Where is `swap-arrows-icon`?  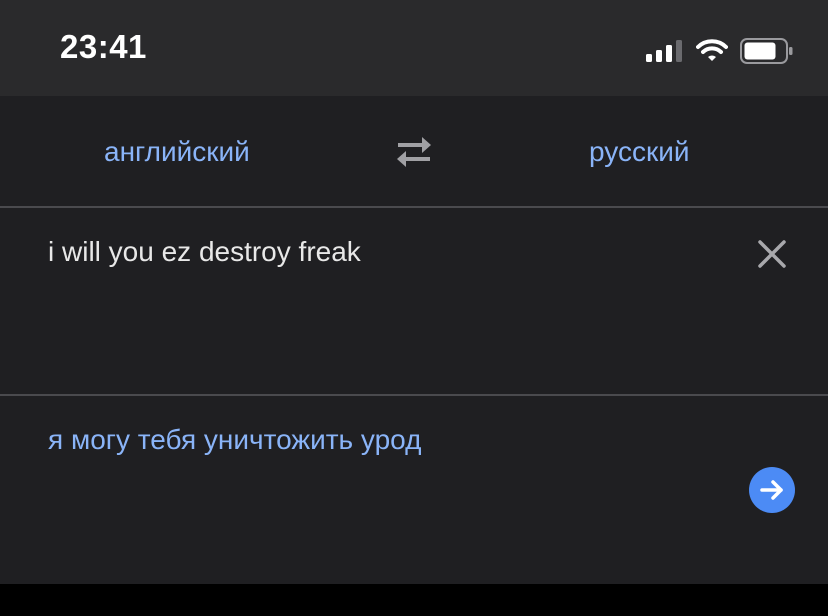
swap-arrows-icon is located at coordinates (414, 152).